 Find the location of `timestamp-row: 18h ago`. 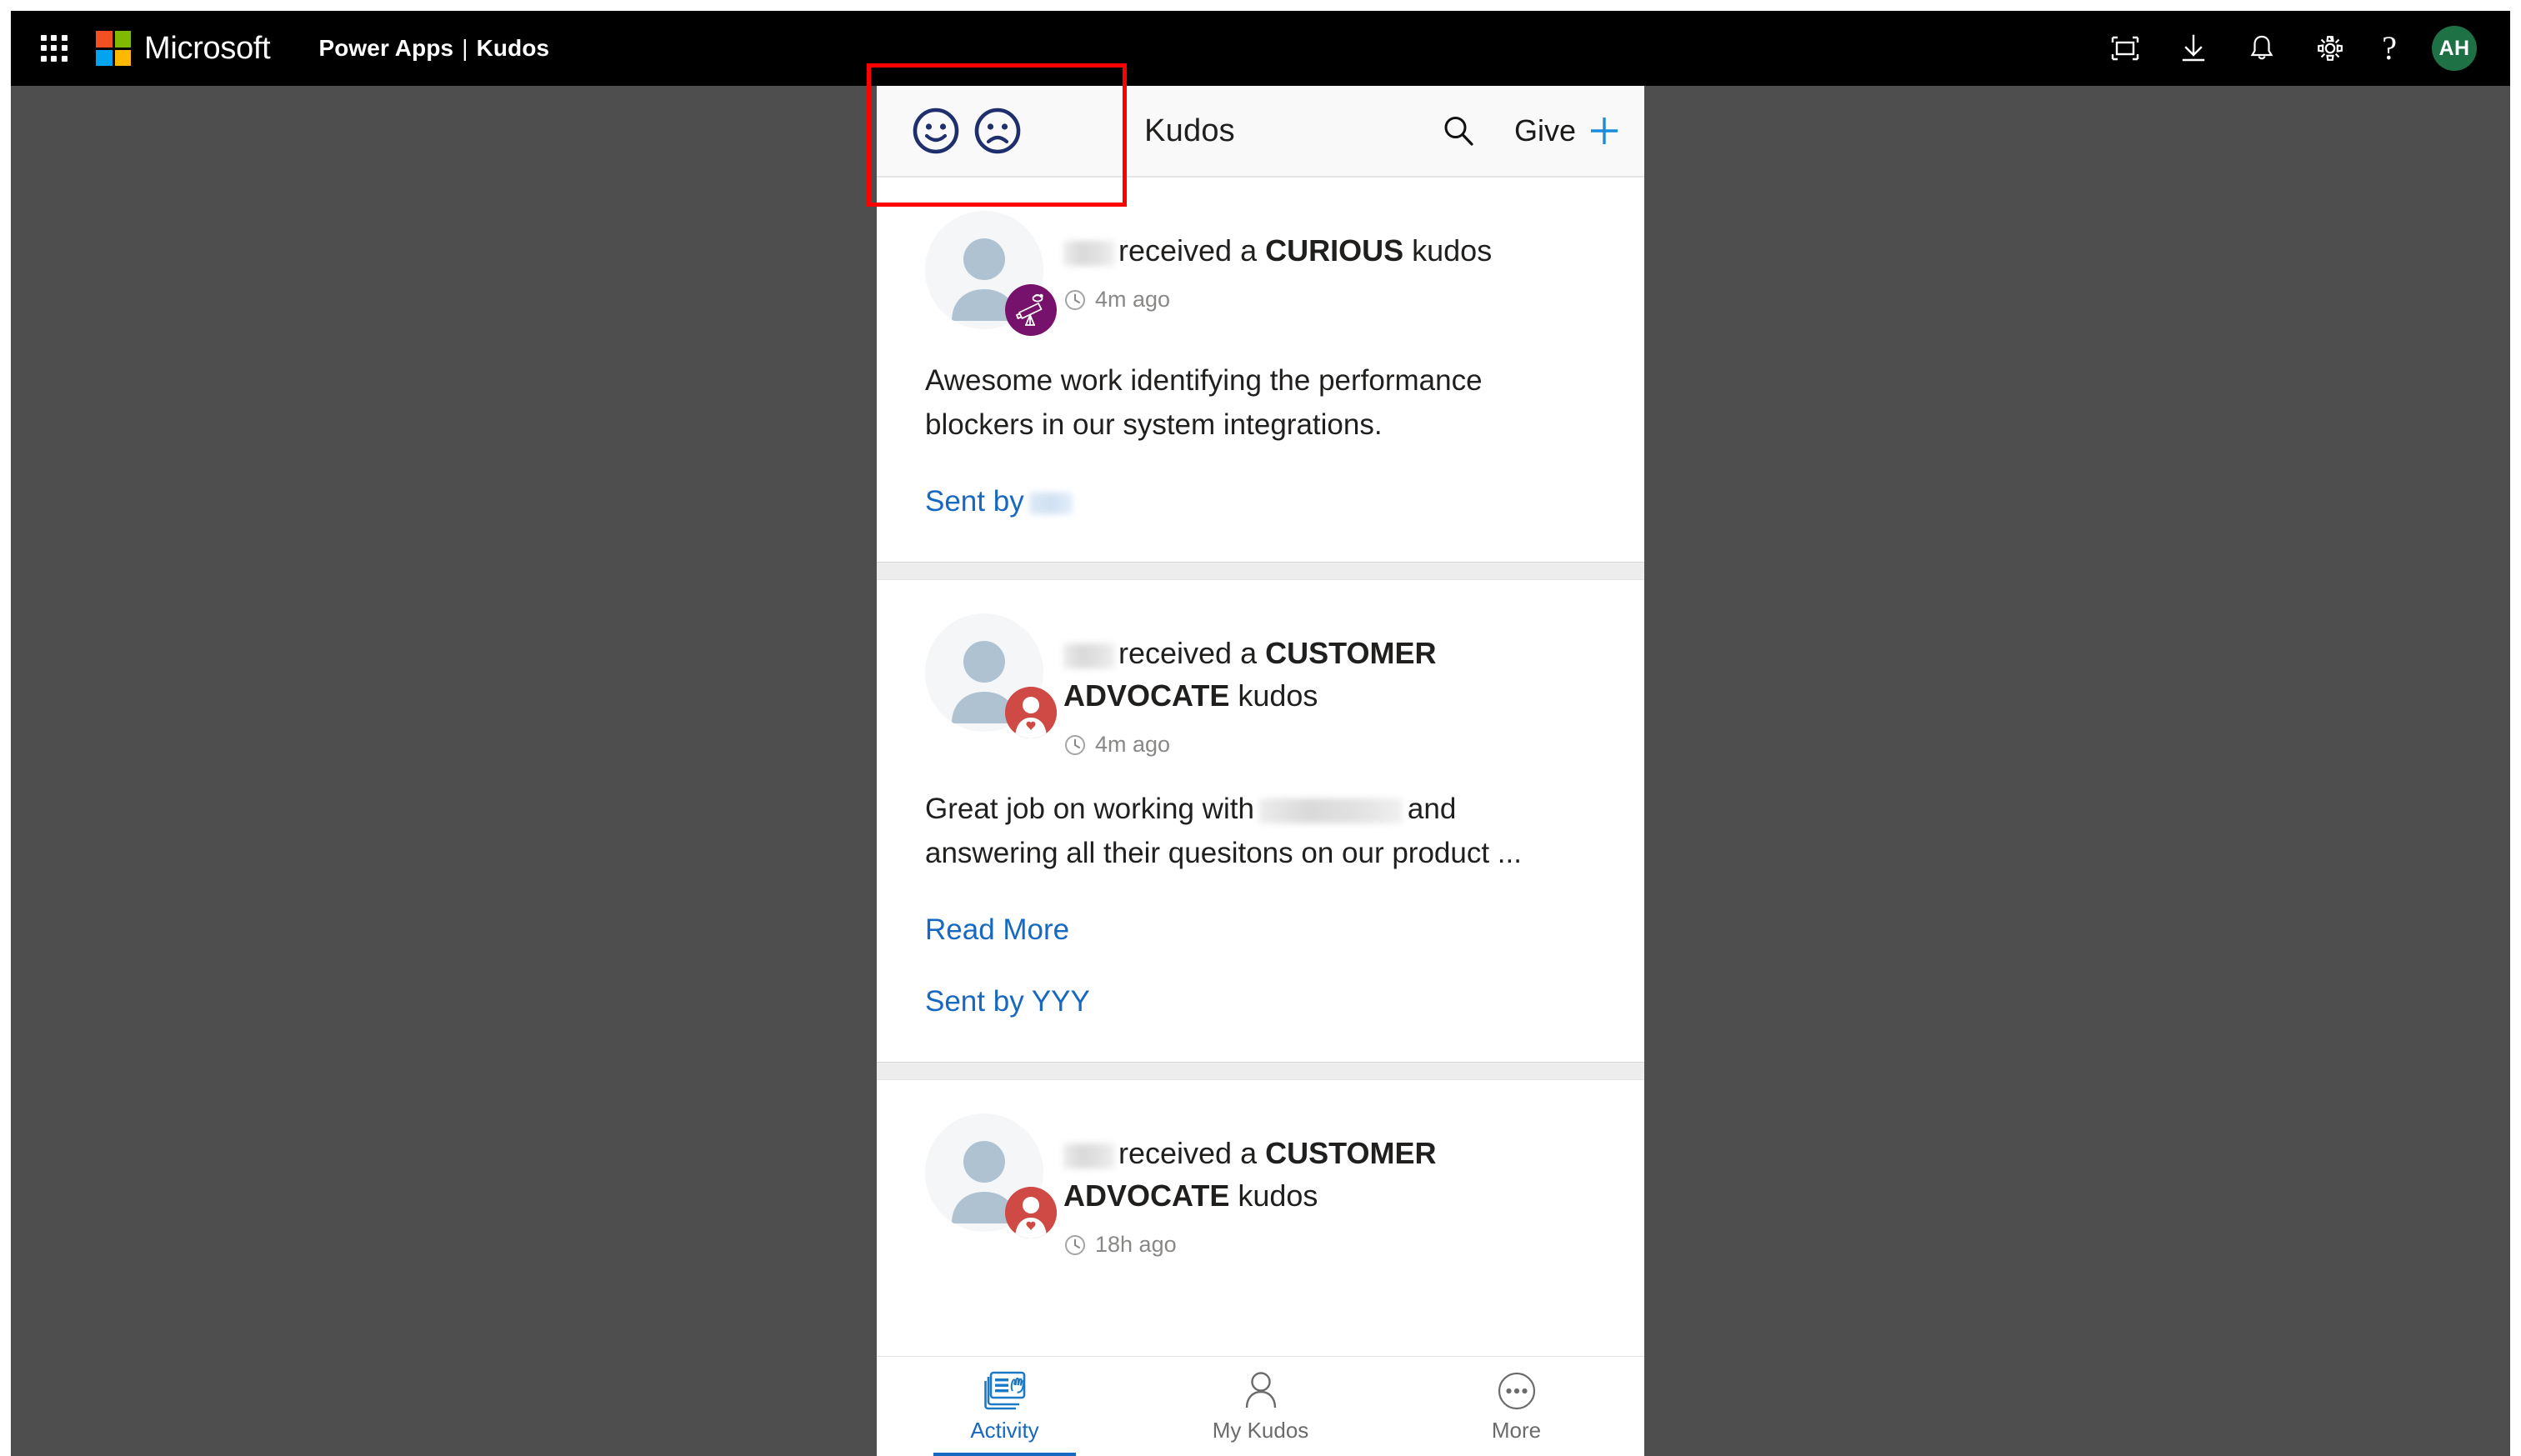

timestamp-row: 18h ago is located at coordinates (1329, 1245).